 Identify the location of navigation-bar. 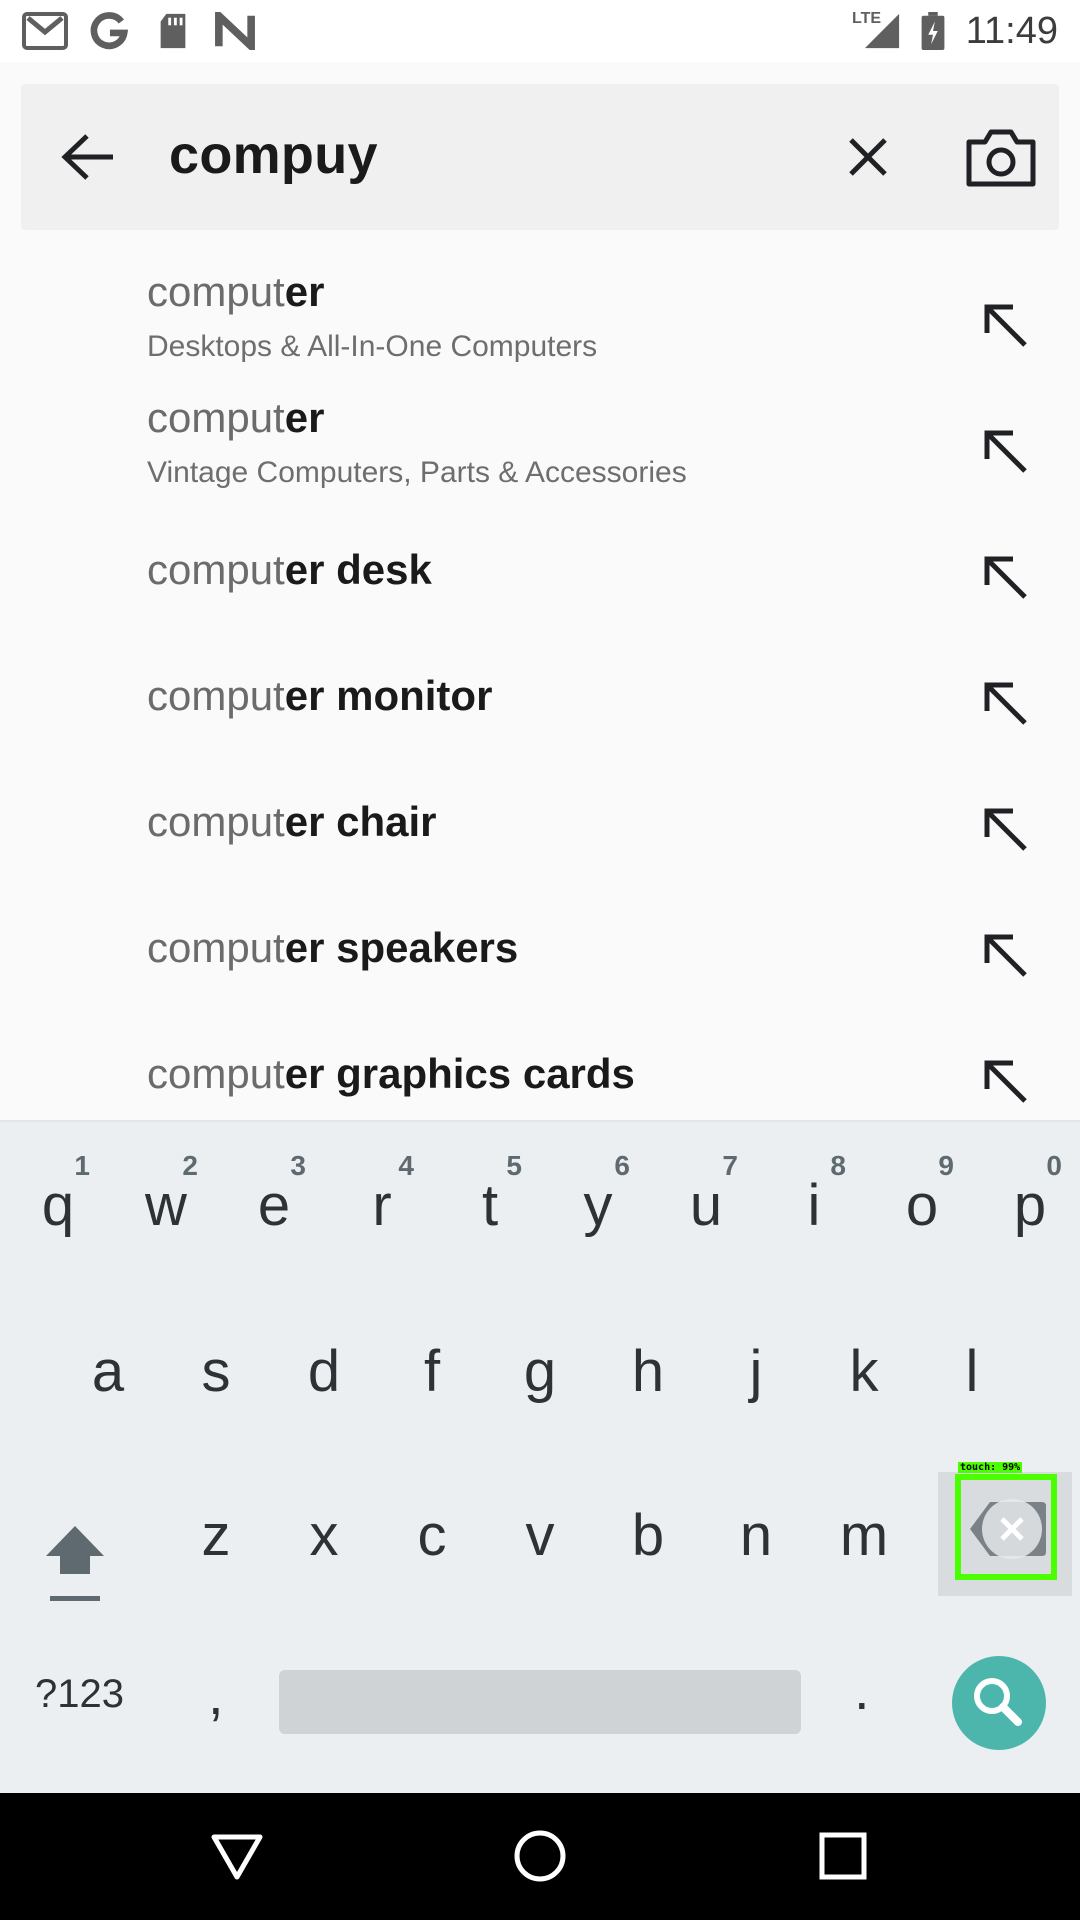
(540, 1856).